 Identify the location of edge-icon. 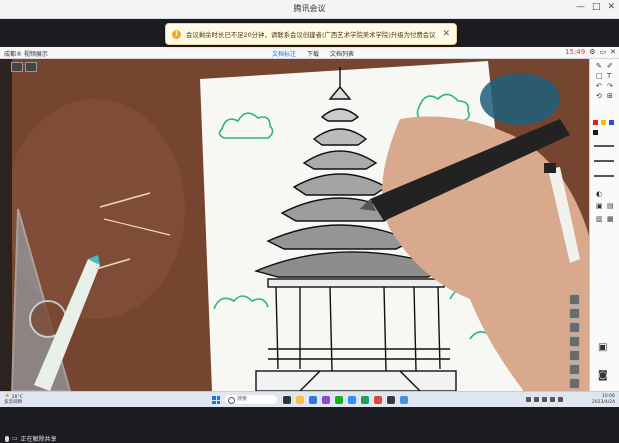
(313, 400).